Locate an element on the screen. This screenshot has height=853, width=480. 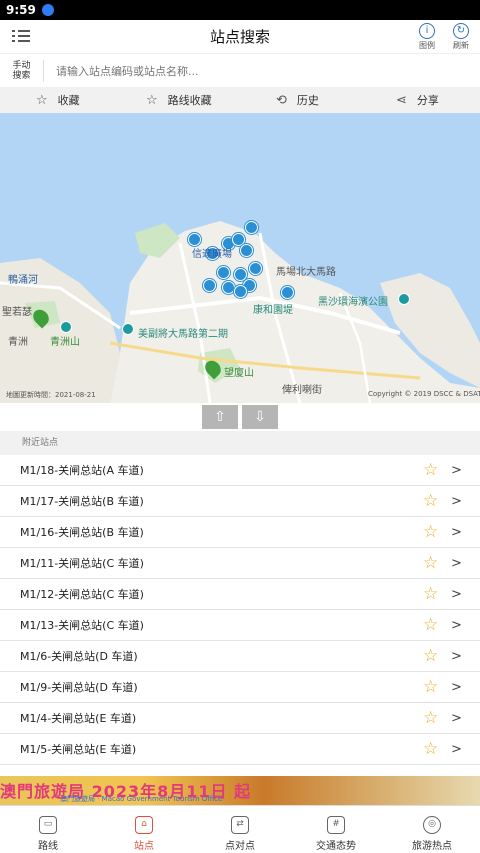
tab-point-to-point: ⇄ 点对点 is located at coordinates (240, 829).